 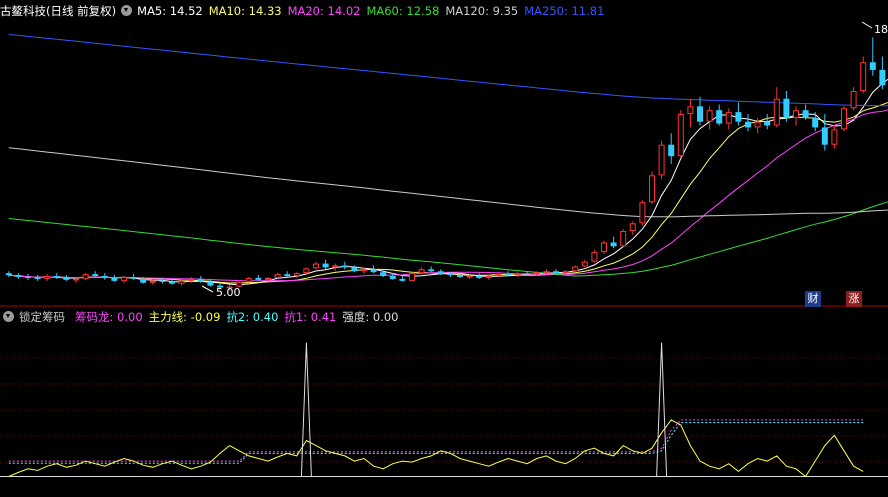 I want to click on ma-legend-item: MA60: 12.58, so click(x=403, y=11).